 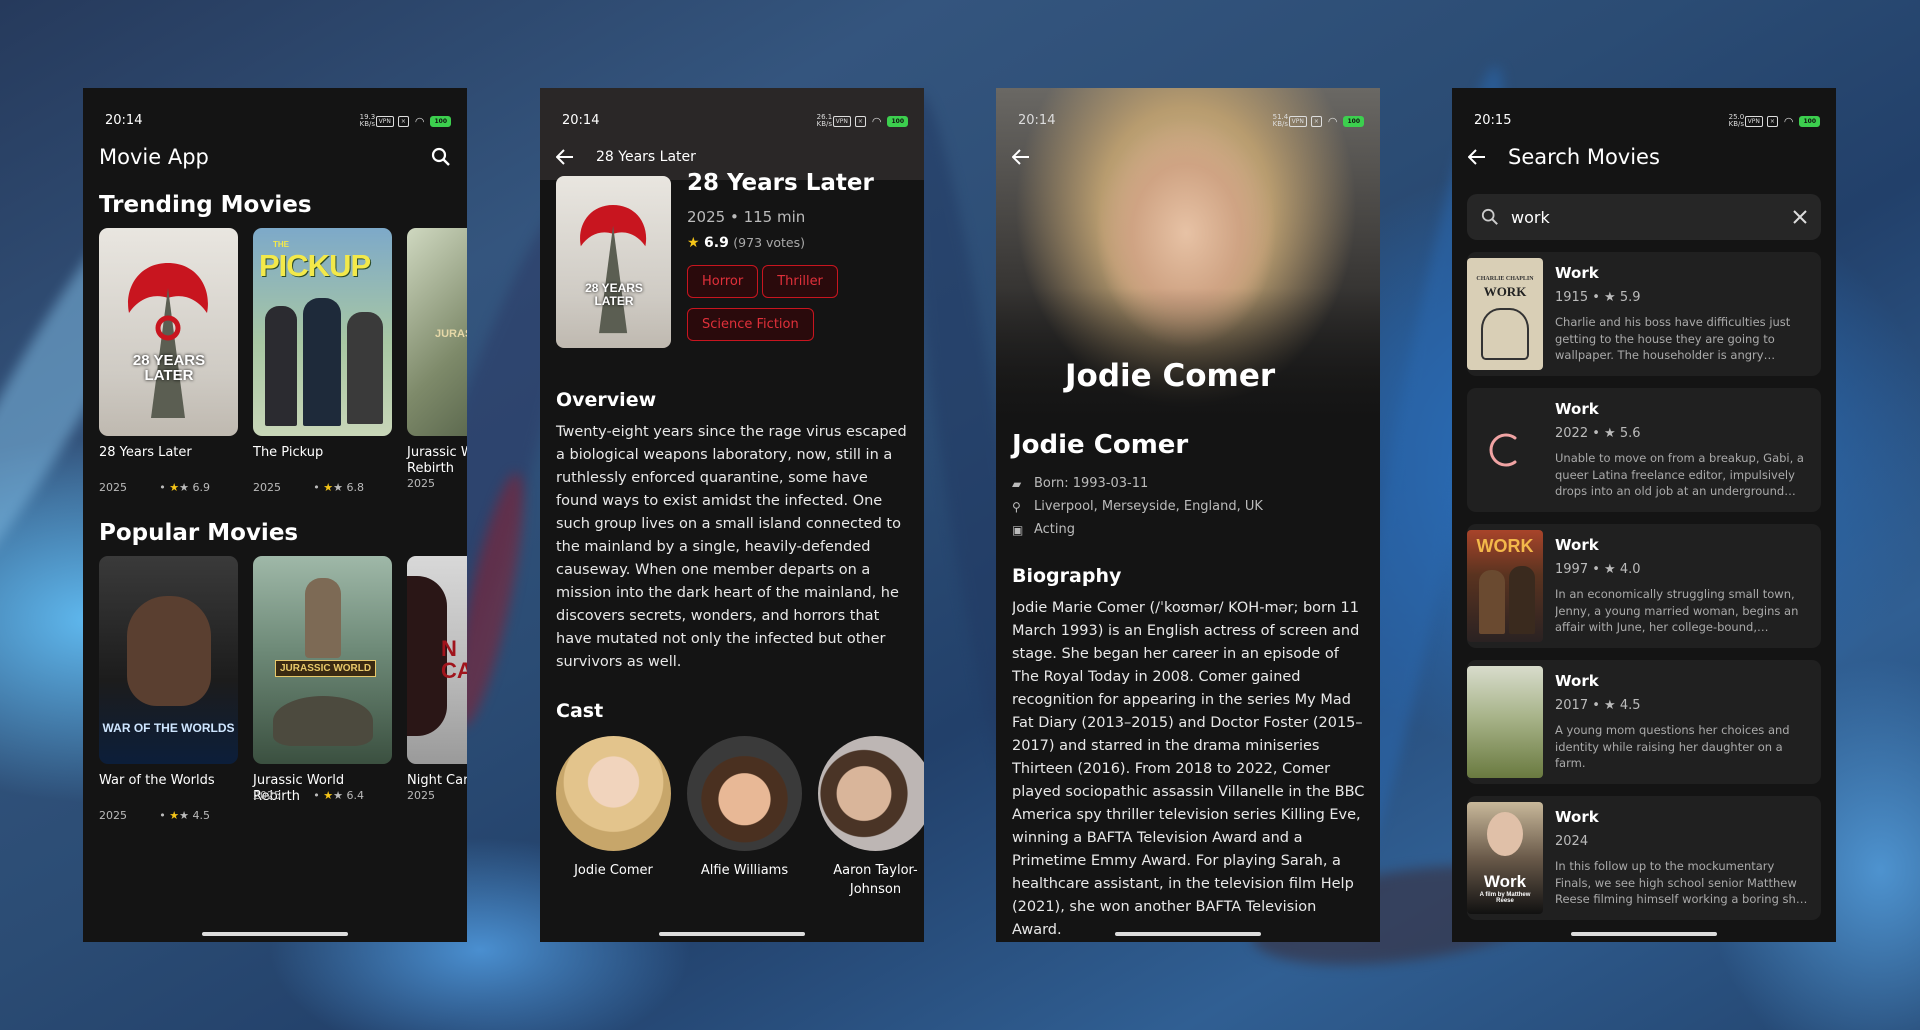 I want to click on genre-chip: Science Fiction, so click(x=750, y=324).